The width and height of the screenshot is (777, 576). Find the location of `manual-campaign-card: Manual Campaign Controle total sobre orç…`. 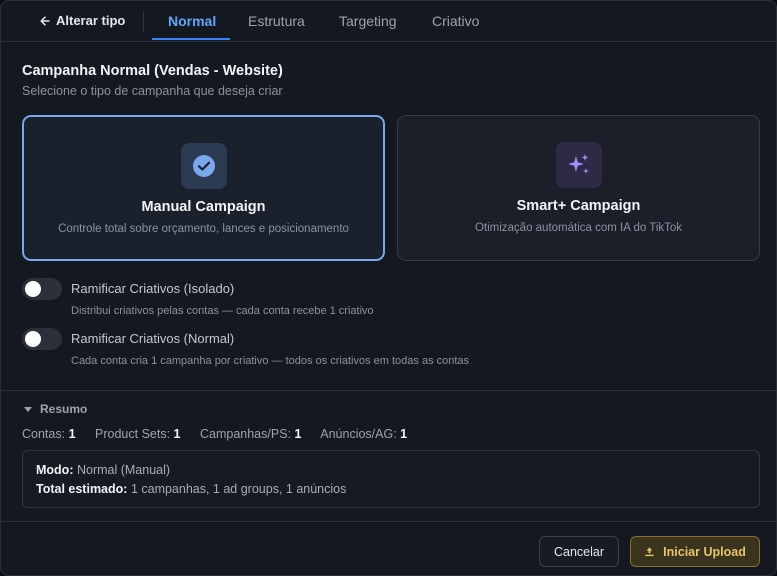

manual-campaign-card: Manual Campaign Controle total sobre orç… is located at coordinates (203, 188).